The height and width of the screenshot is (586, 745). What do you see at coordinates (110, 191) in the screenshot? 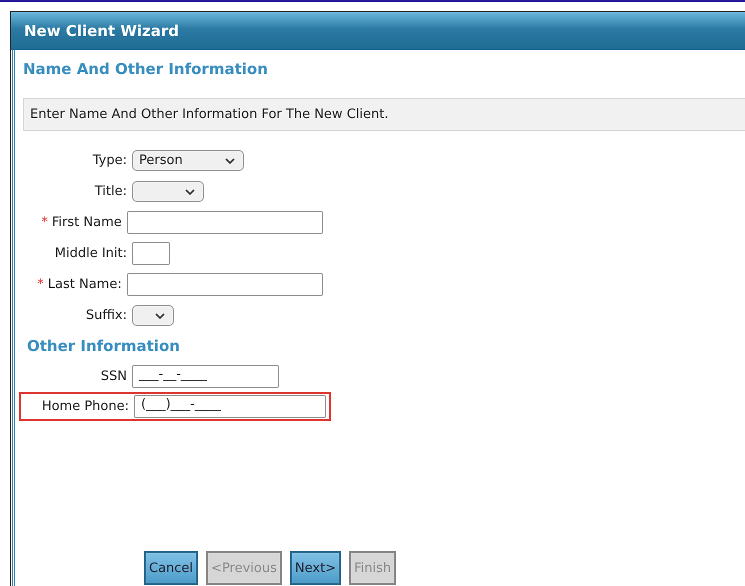
I see `field-label: Title:` at bounding box center [110, 191].